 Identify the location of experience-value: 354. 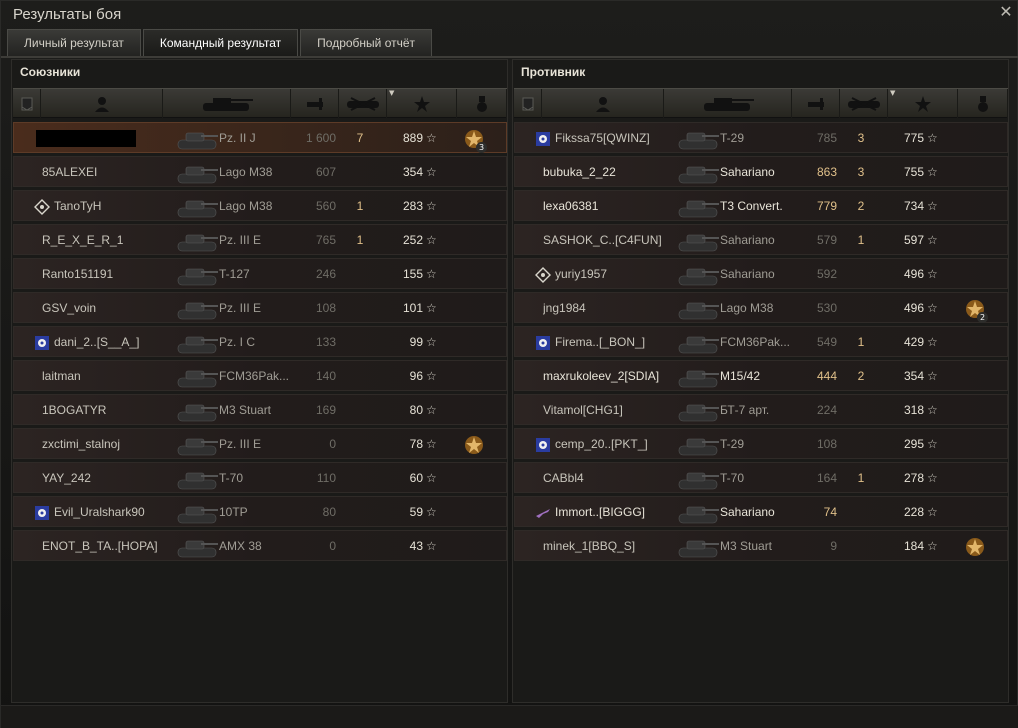
(412, 172).